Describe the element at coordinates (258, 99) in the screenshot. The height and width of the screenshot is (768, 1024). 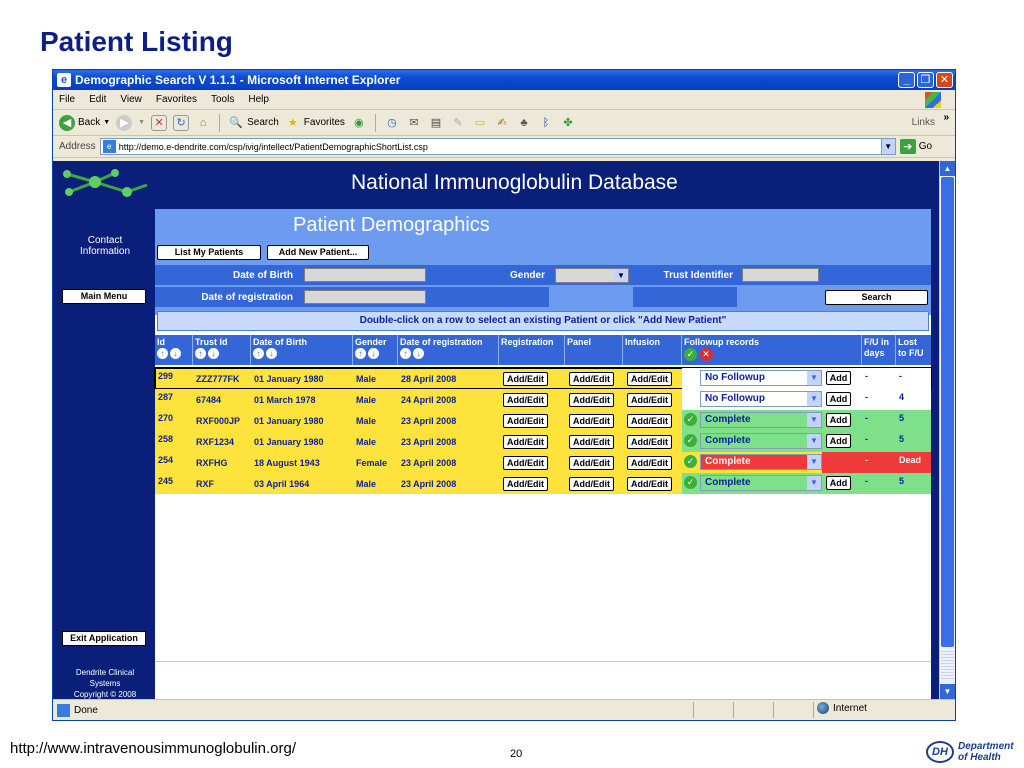
I see `menu-help: Help` at that location.